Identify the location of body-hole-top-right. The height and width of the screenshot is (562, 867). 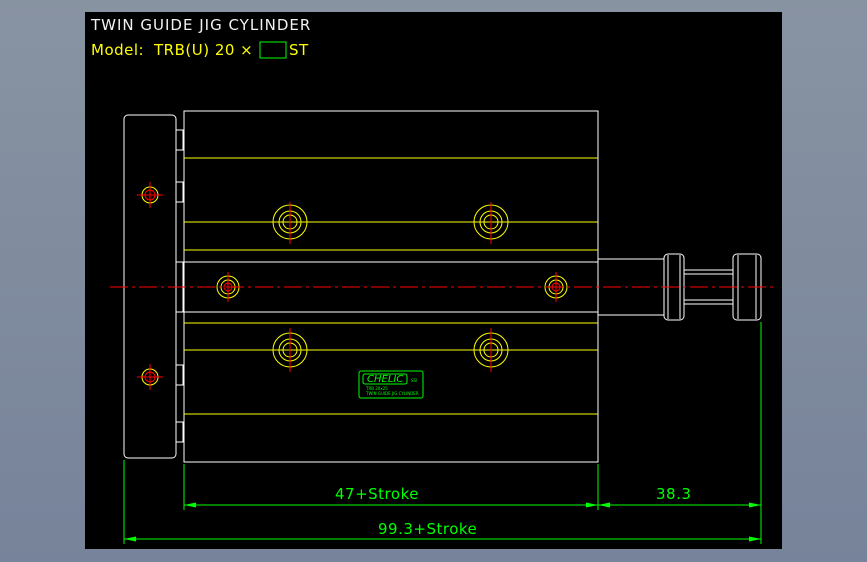
(491, 223).